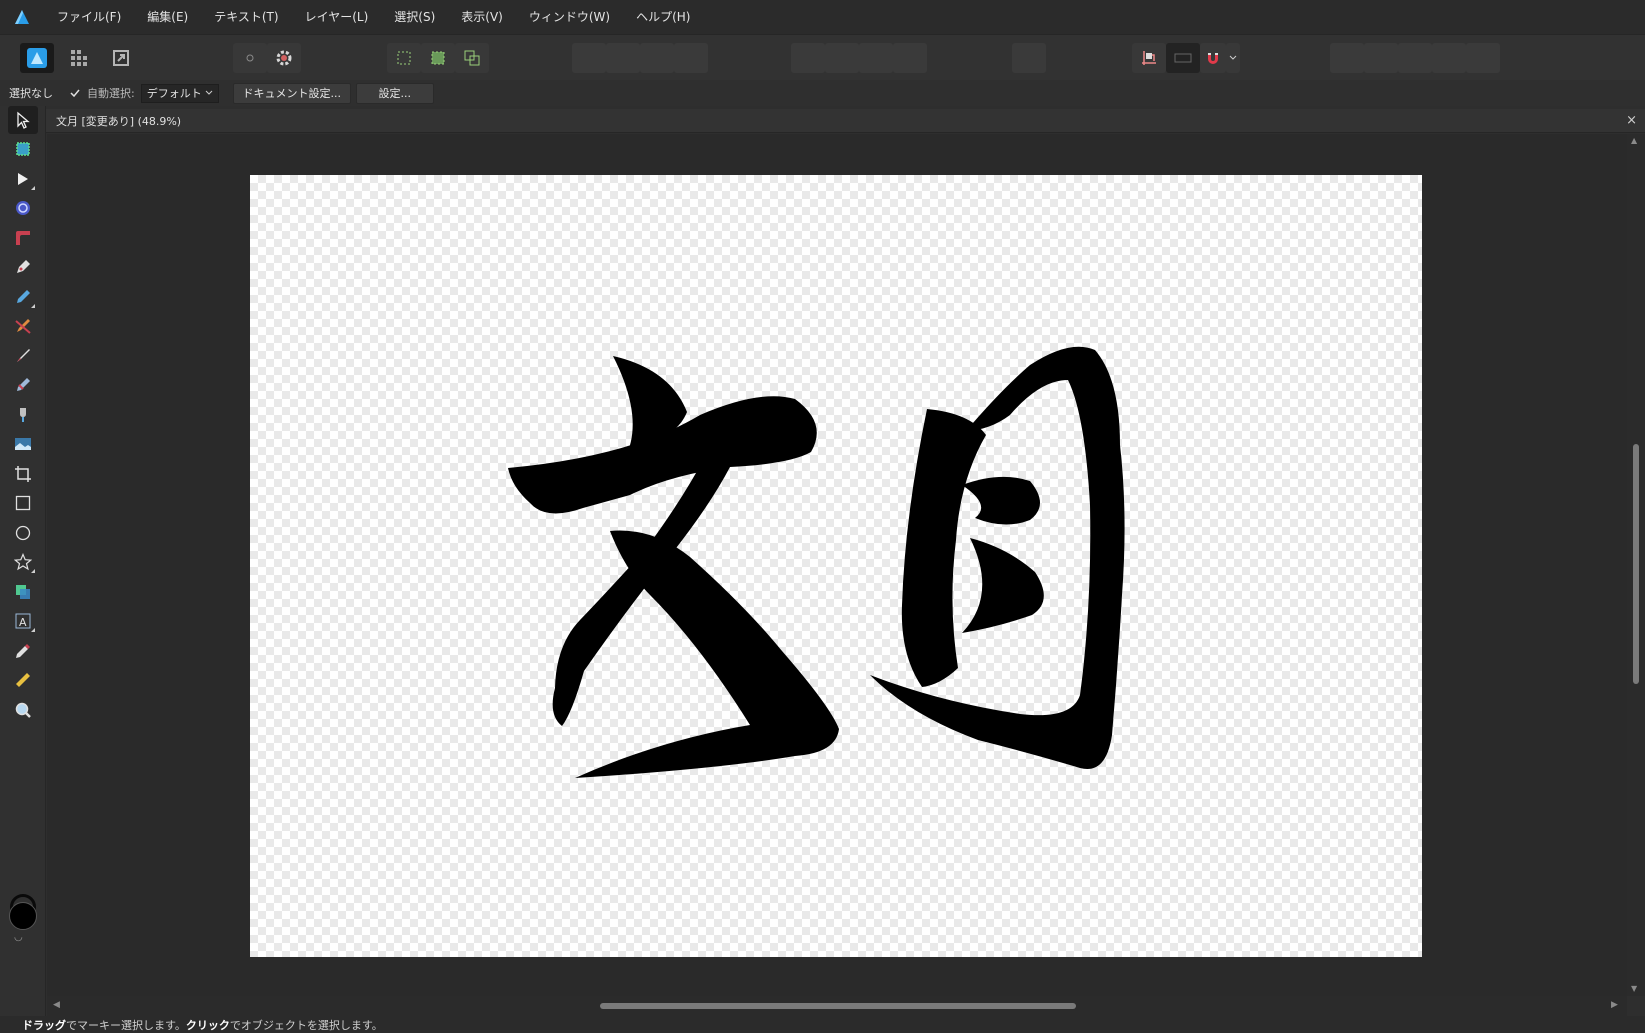 This screenshot has width=1645, height=1033. What do you see at coordinates (31, 93) in the screenshot?
I see `selection-status-label: 選択なし` at bounding box center [31, 93].